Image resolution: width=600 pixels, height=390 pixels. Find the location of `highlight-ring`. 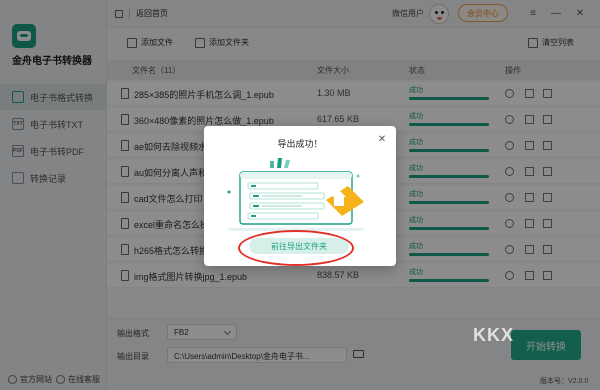

highlight-ring is located at coordinates (296, 248).